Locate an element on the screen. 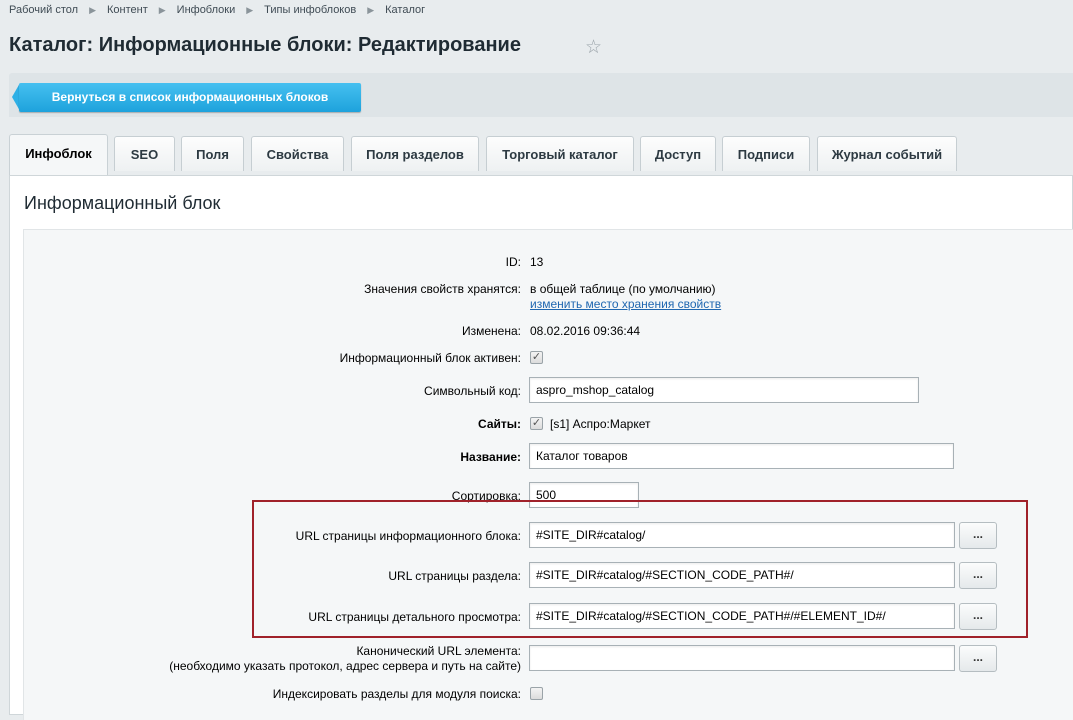  breadcrumb-item-desktop: Рабочий стол is located at coordinates (43, 10).